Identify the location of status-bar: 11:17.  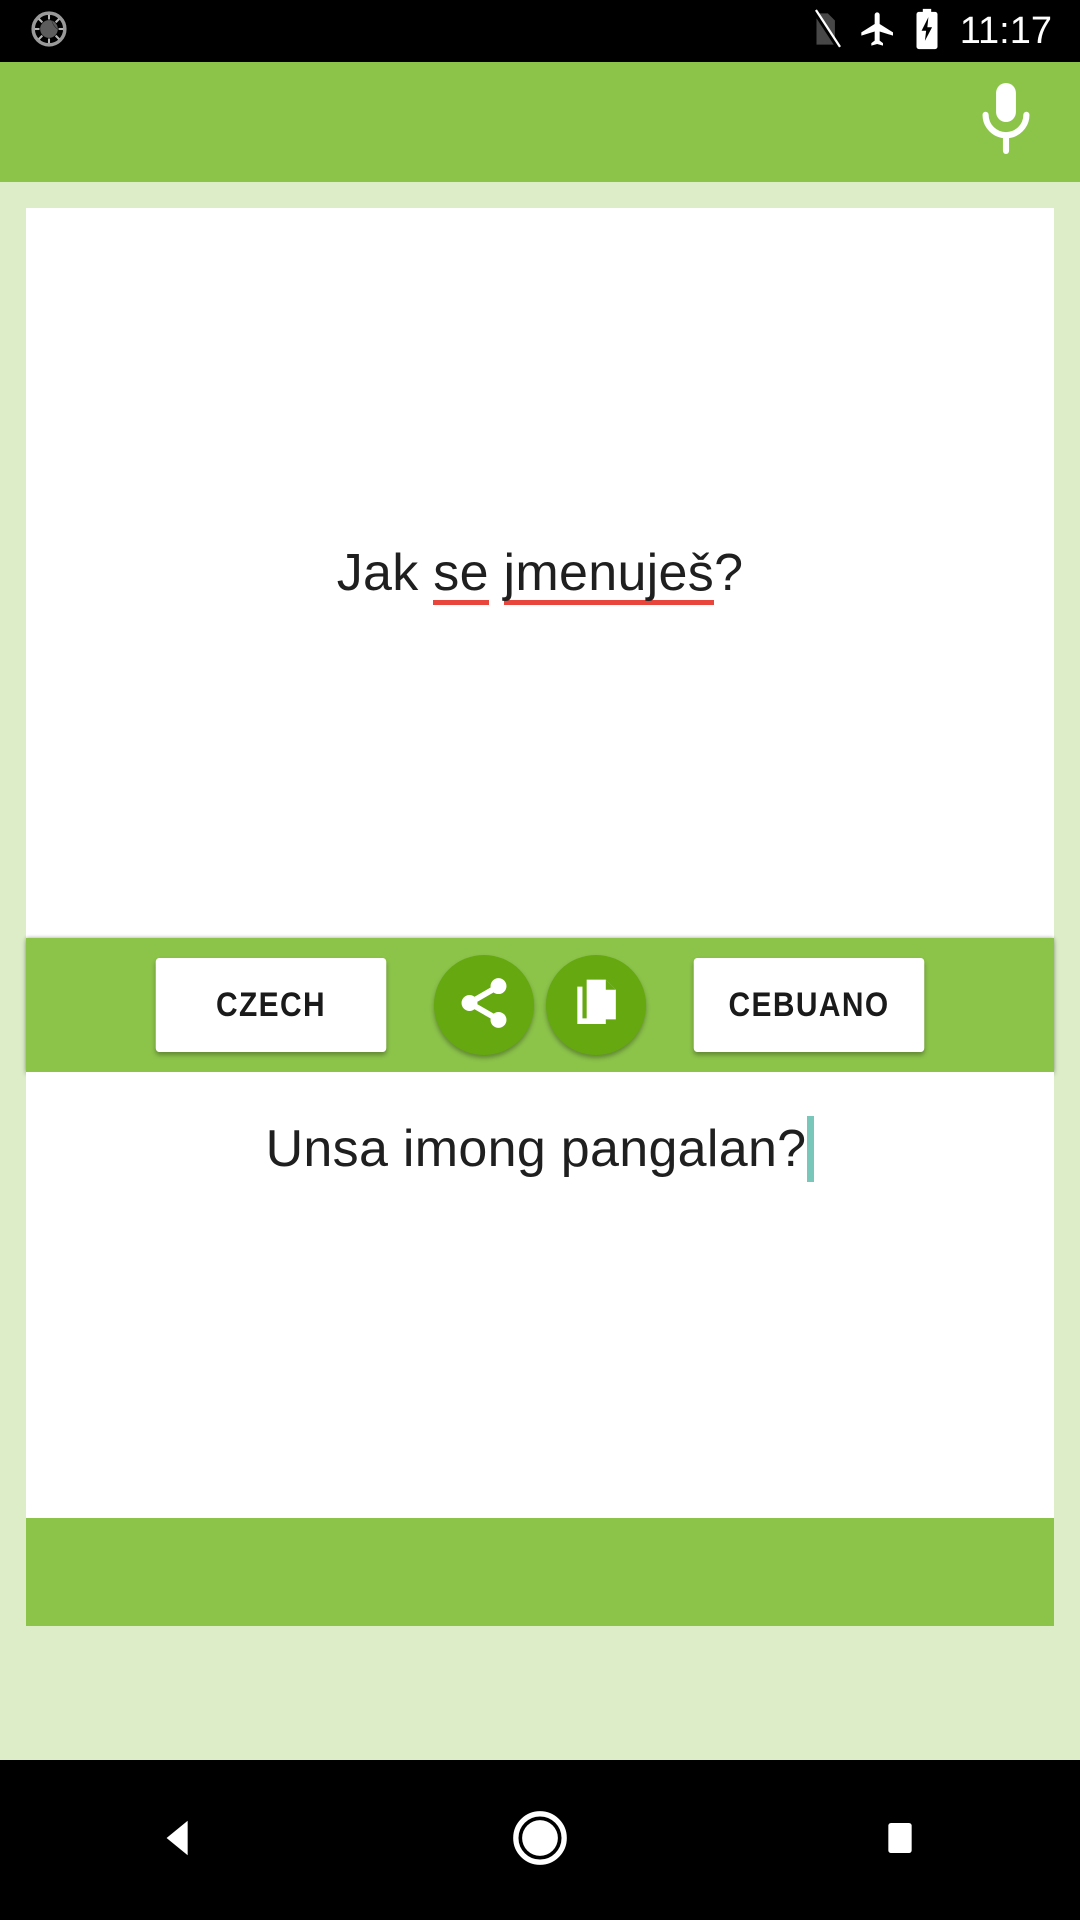
(540, 31).